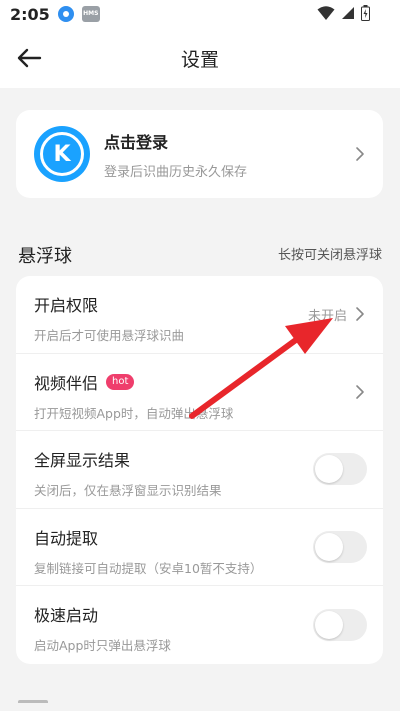 The height and width of the screenshot is (711, 400). Describe the element at coordinates (365, 13) in the screenshot. I see `battery-icon` at that location.